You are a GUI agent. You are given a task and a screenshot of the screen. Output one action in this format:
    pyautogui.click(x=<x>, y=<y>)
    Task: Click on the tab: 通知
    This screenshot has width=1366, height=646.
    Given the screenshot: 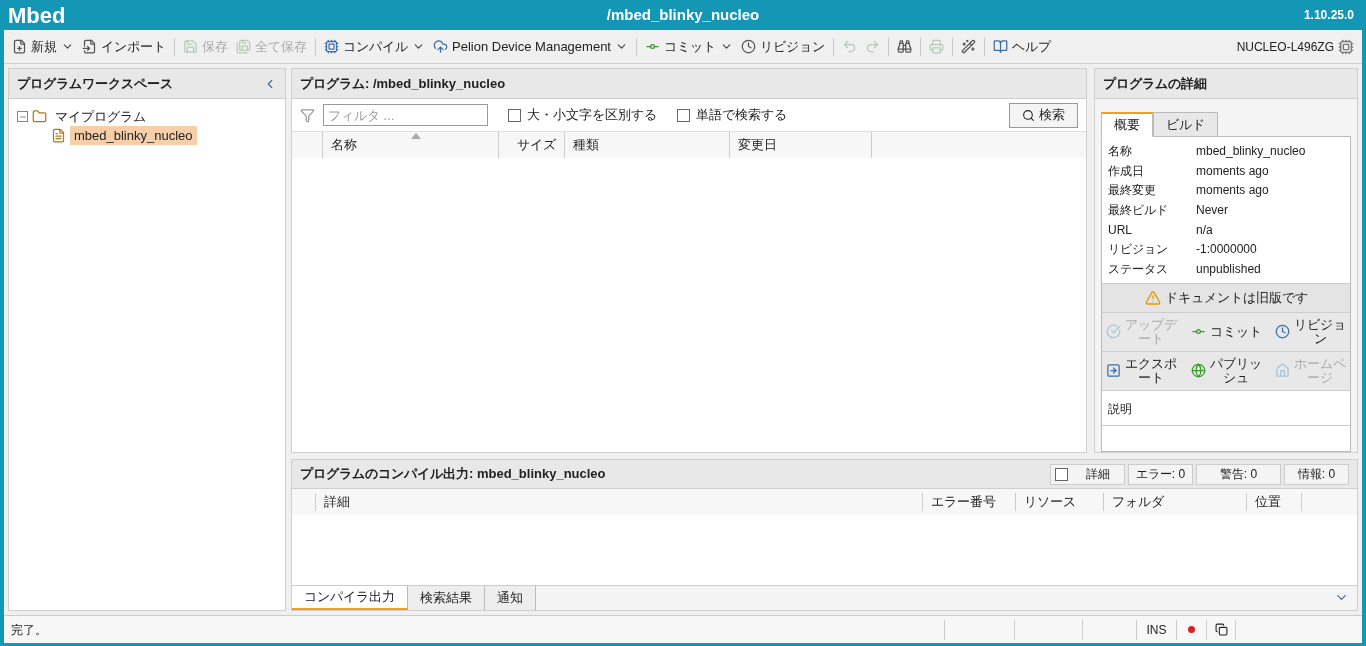 What is the action you would take?
    pyautogui.click(x=510, y=598)
    